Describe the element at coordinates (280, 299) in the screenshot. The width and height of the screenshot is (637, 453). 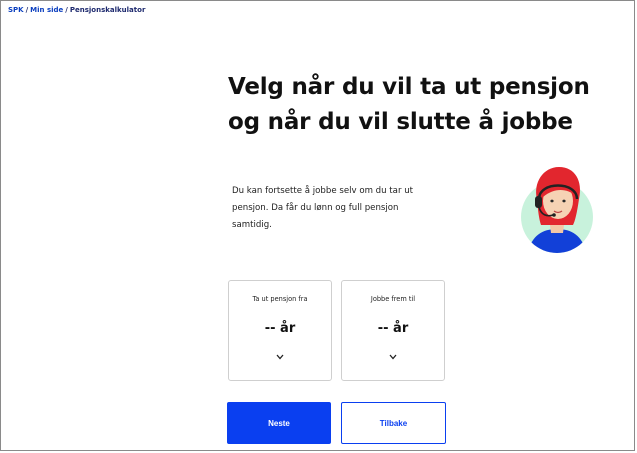
I see `pension-start-label: Ta ut pensjon fra` at that location.